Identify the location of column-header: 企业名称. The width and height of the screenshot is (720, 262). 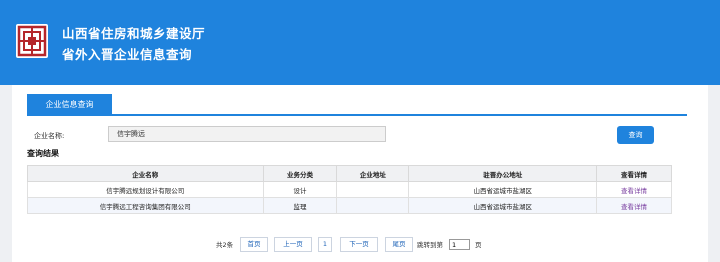
(145, 173).